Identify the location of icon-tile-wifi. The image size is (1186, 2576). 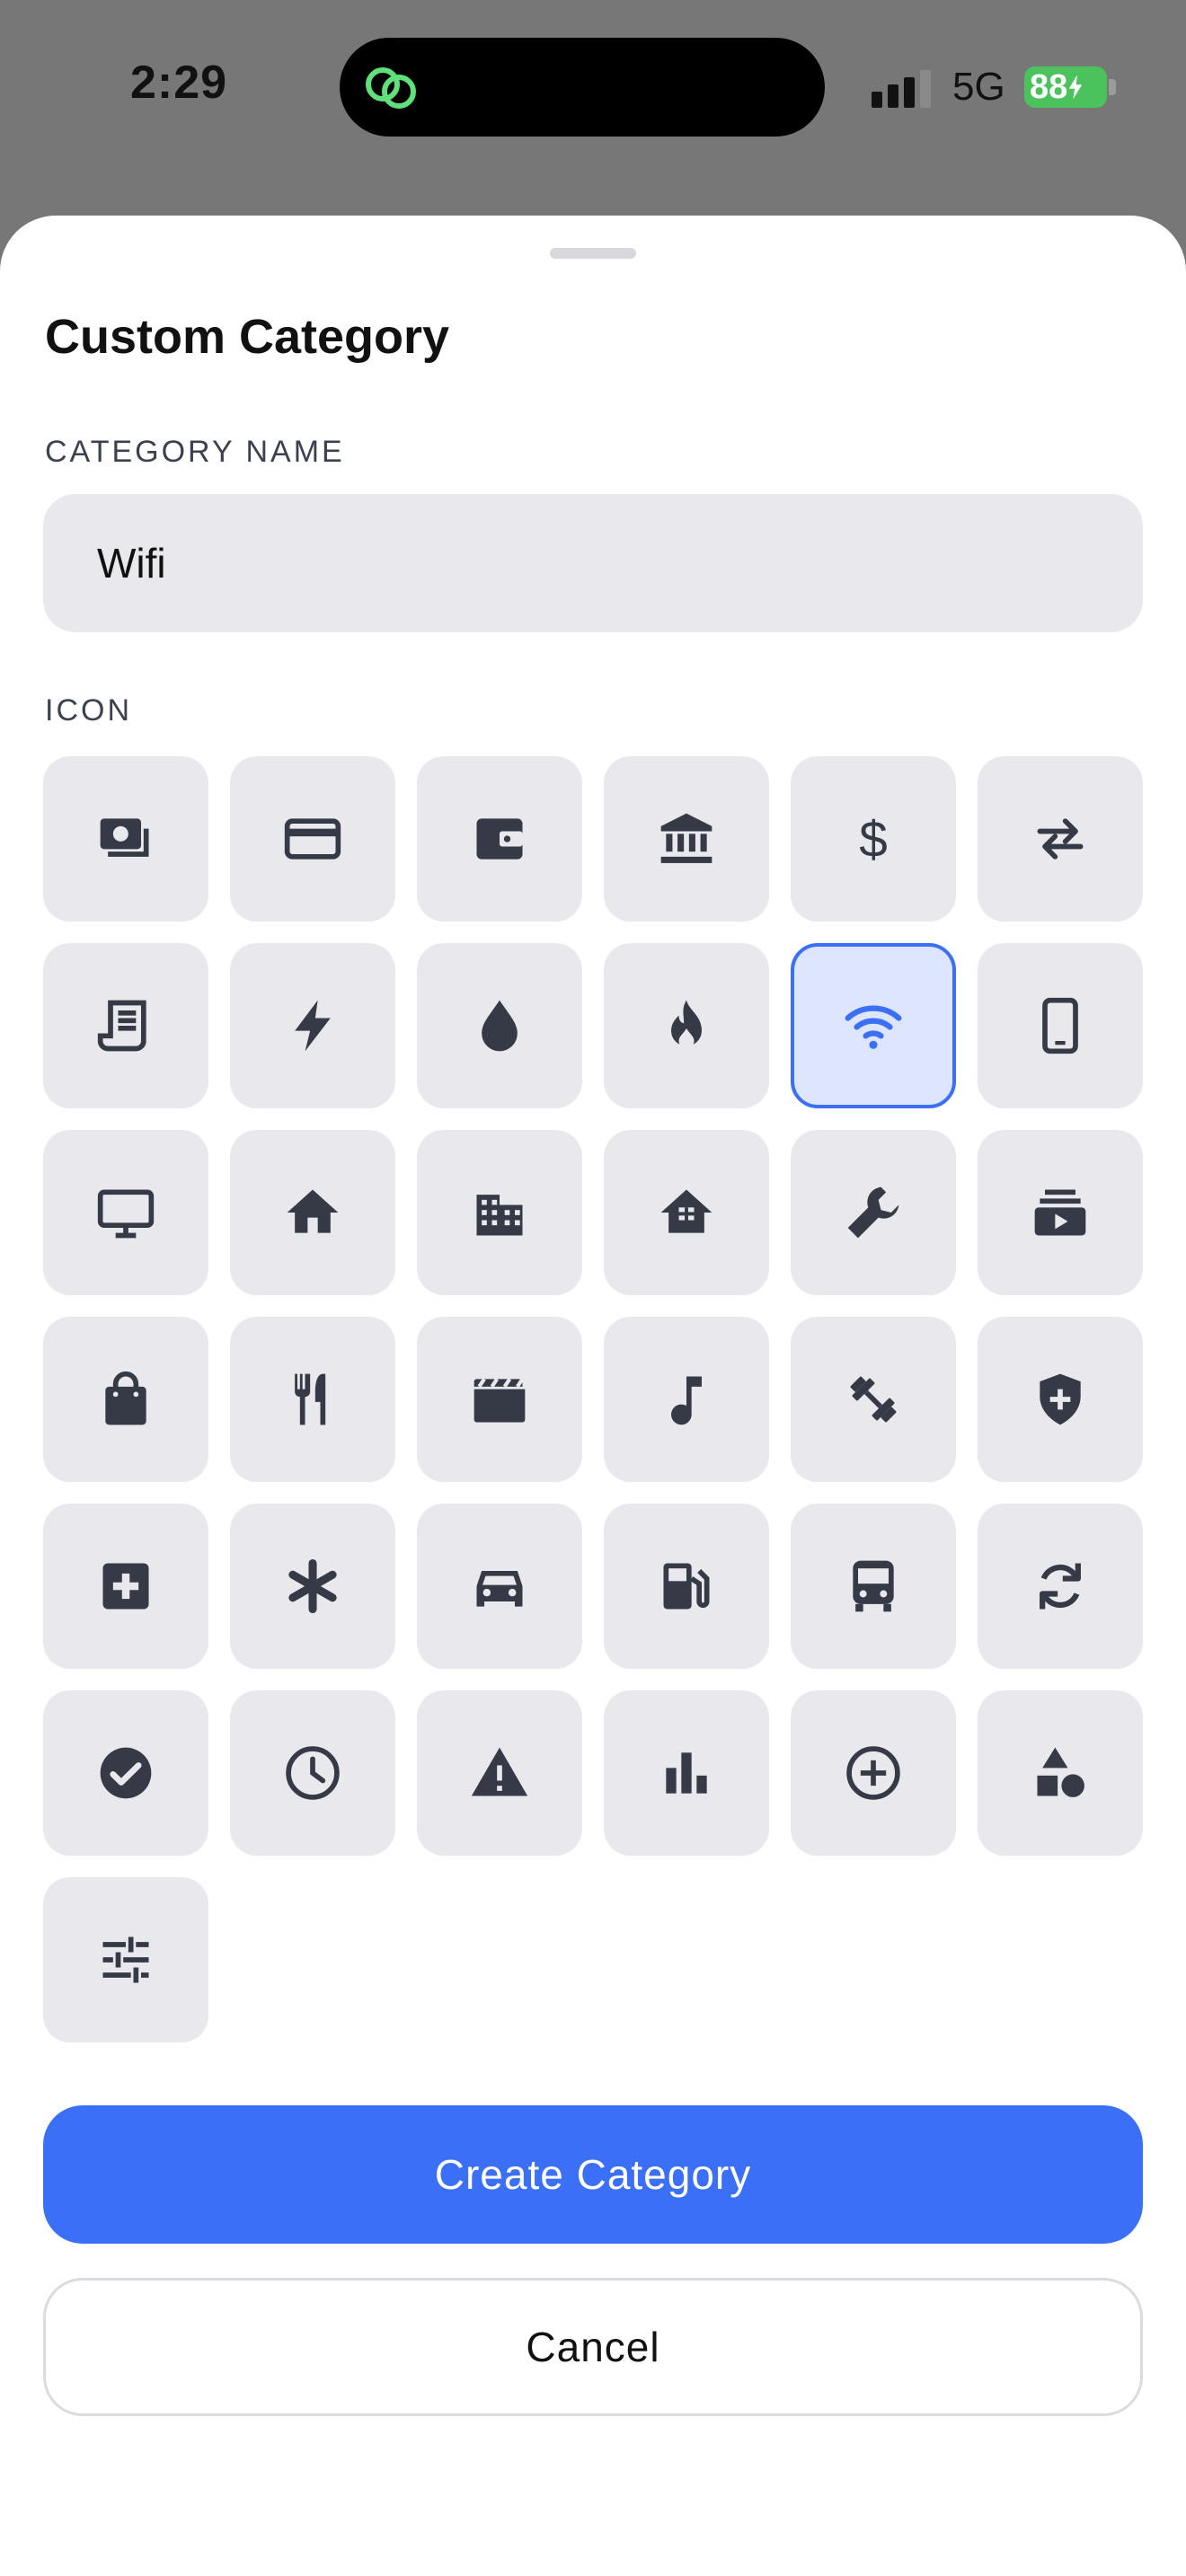
(873, 1025).